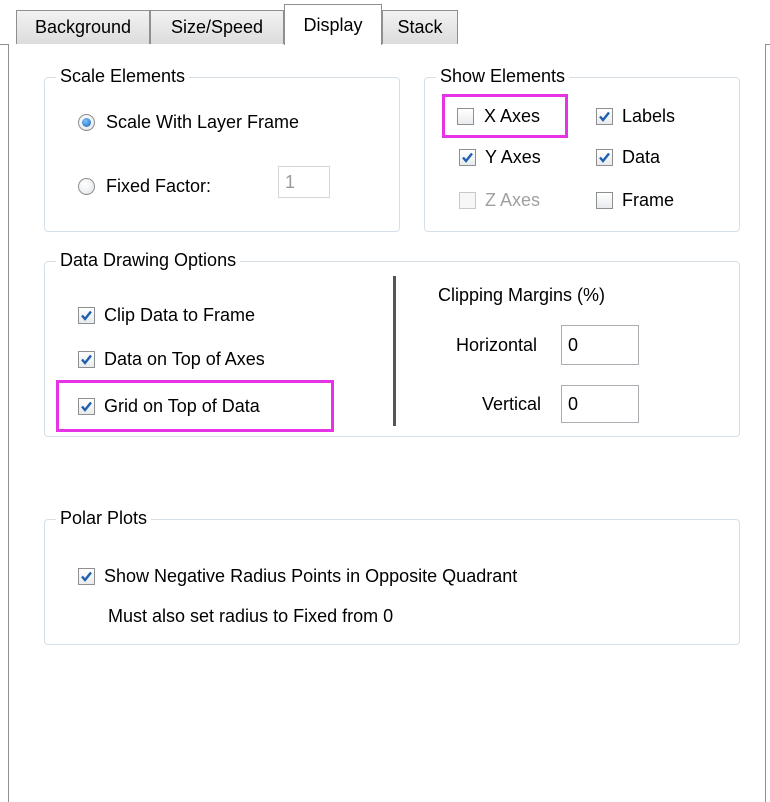 This screenshot has height=802, width=770. I want to click on labels-label: Labels, so click(648, 116).